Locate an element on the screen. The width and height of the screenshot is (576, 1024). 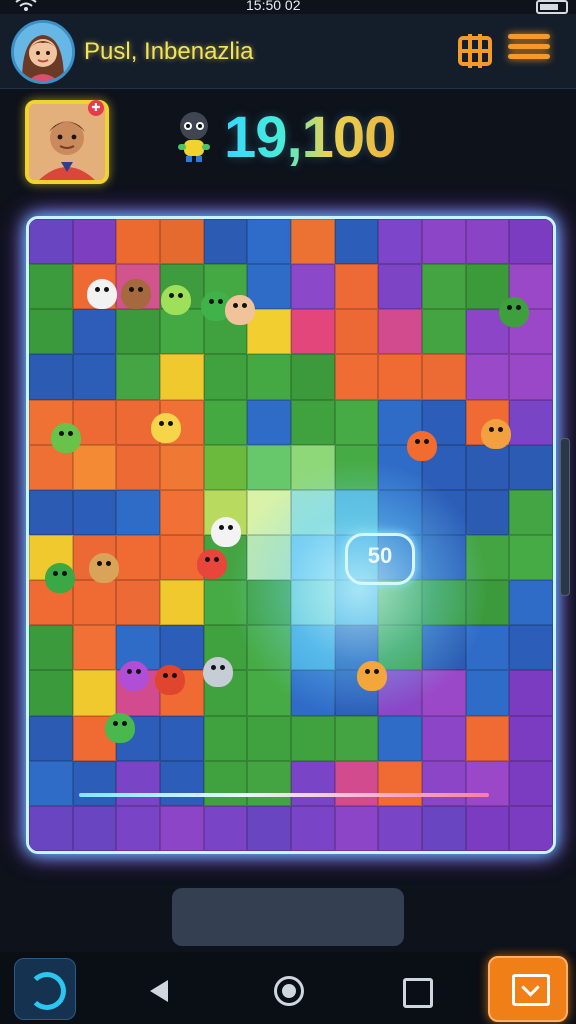
player-avatar is located at coordinates (43, 52).